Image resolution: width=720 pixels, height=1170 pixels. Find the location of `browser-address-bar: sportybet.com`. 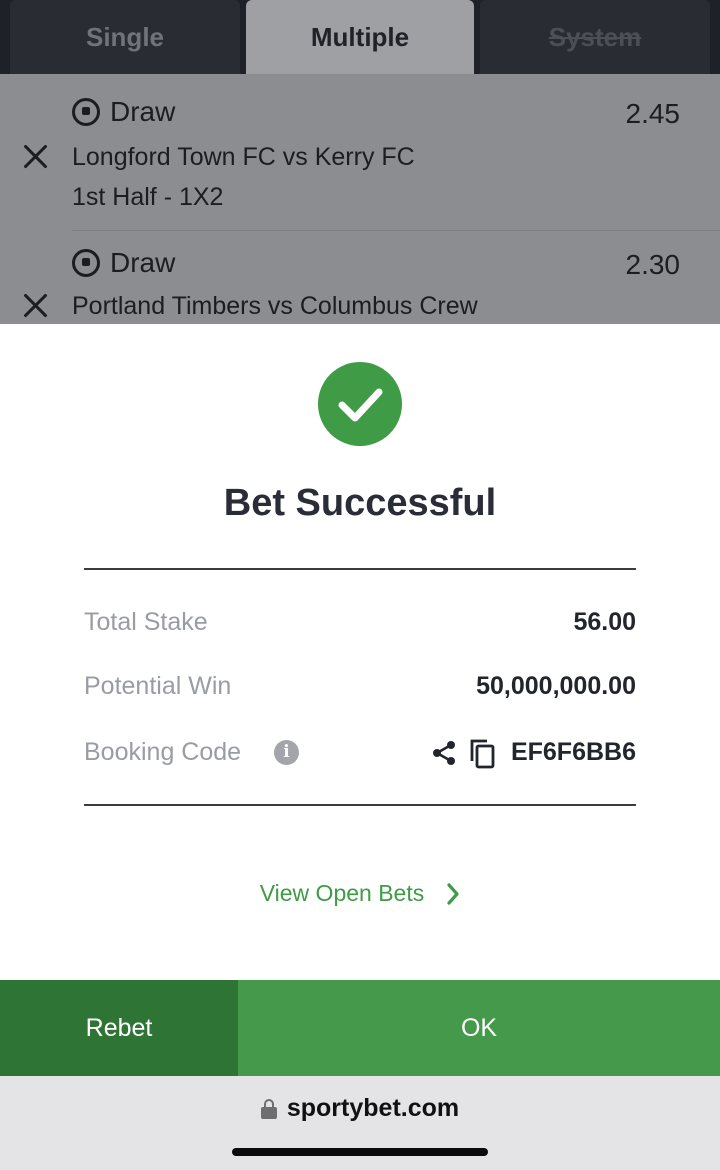

browser-address-bar: sportybet.com is located at coordinates (360, 1123).